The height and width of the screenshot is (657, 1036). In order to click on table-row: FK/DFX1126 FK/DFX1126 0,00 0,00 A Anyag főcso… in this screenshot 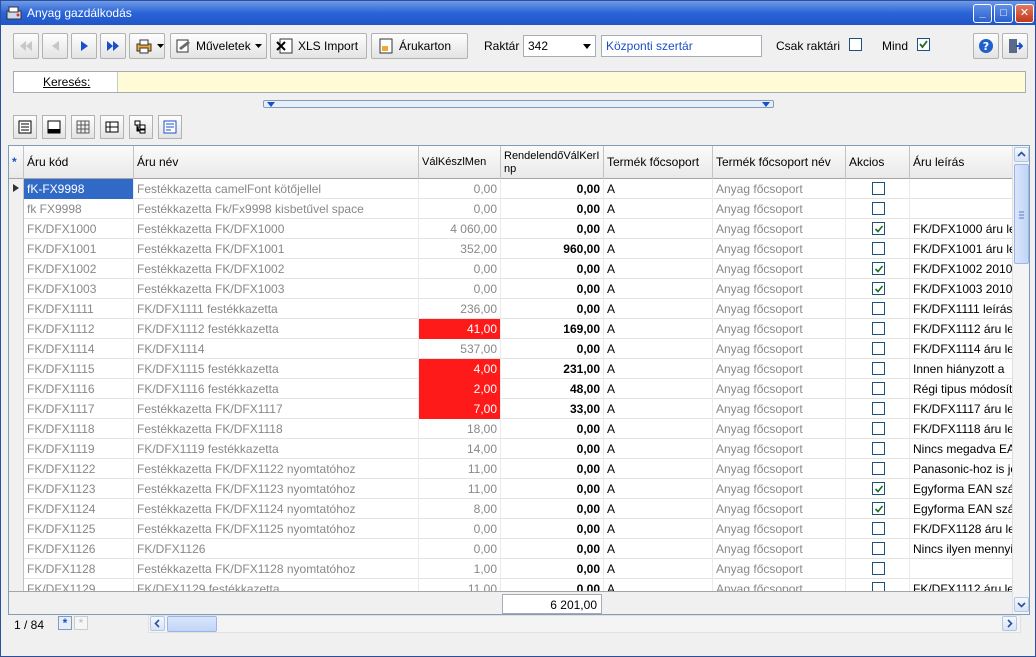, I will do `click(511, 549)`.